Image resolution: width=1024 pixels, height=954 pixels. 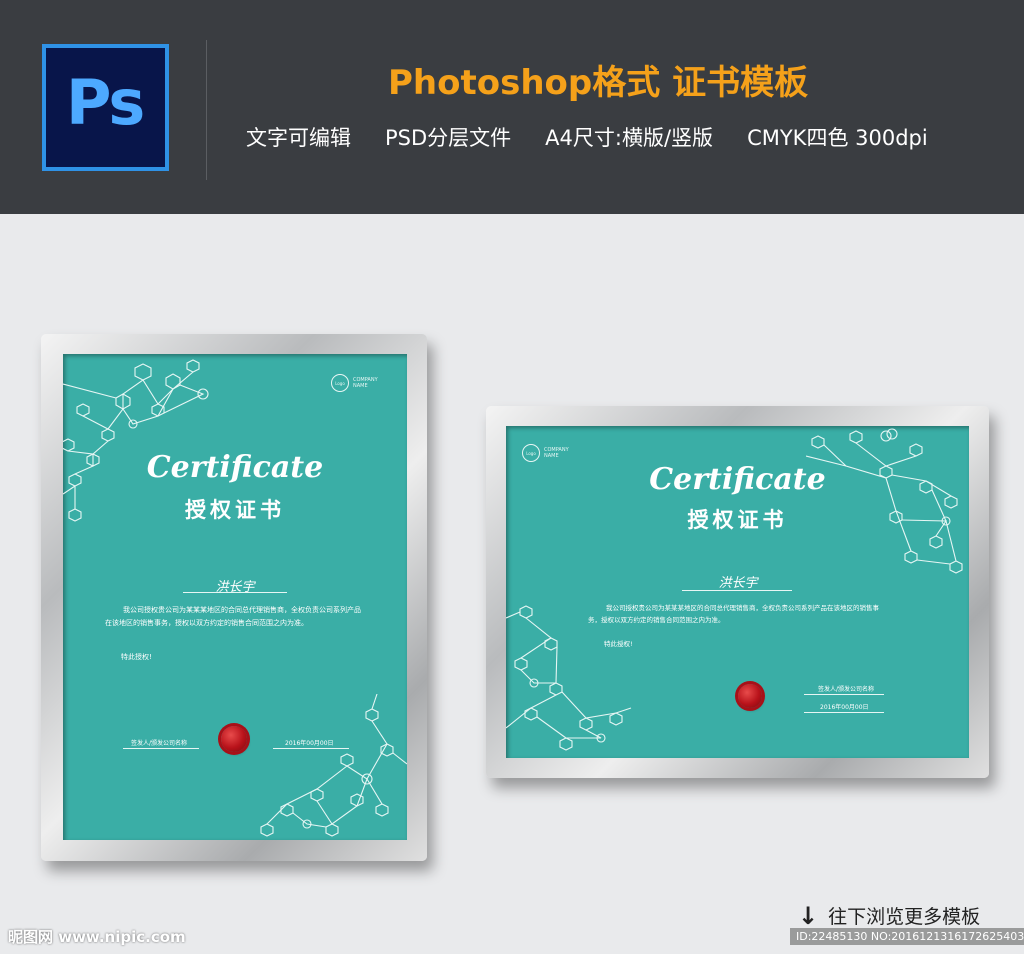 What do you see at coordinates (837, 138) in the screenshot?
I see `feature-cmyk: CMYK四色 300dpi` at bounding box center [837, 138].